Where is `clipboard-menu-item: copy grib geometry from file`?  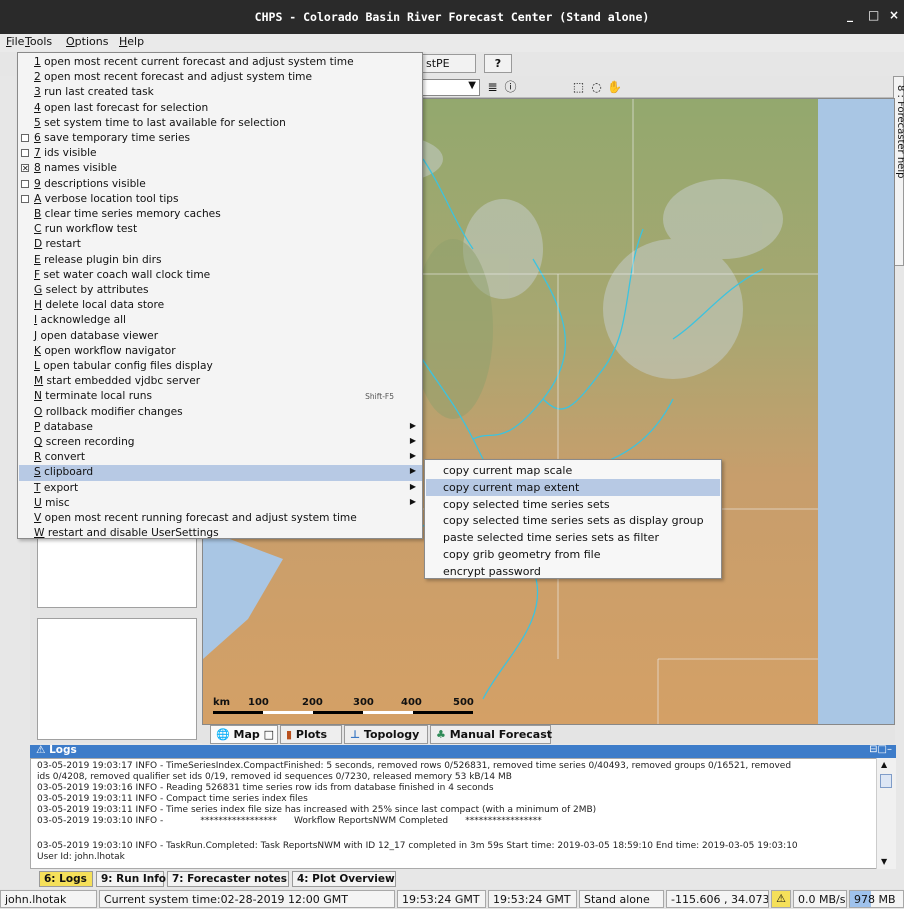 clipboard-menu-item: copy grib geometry from file is located at coordinates (573, 554).